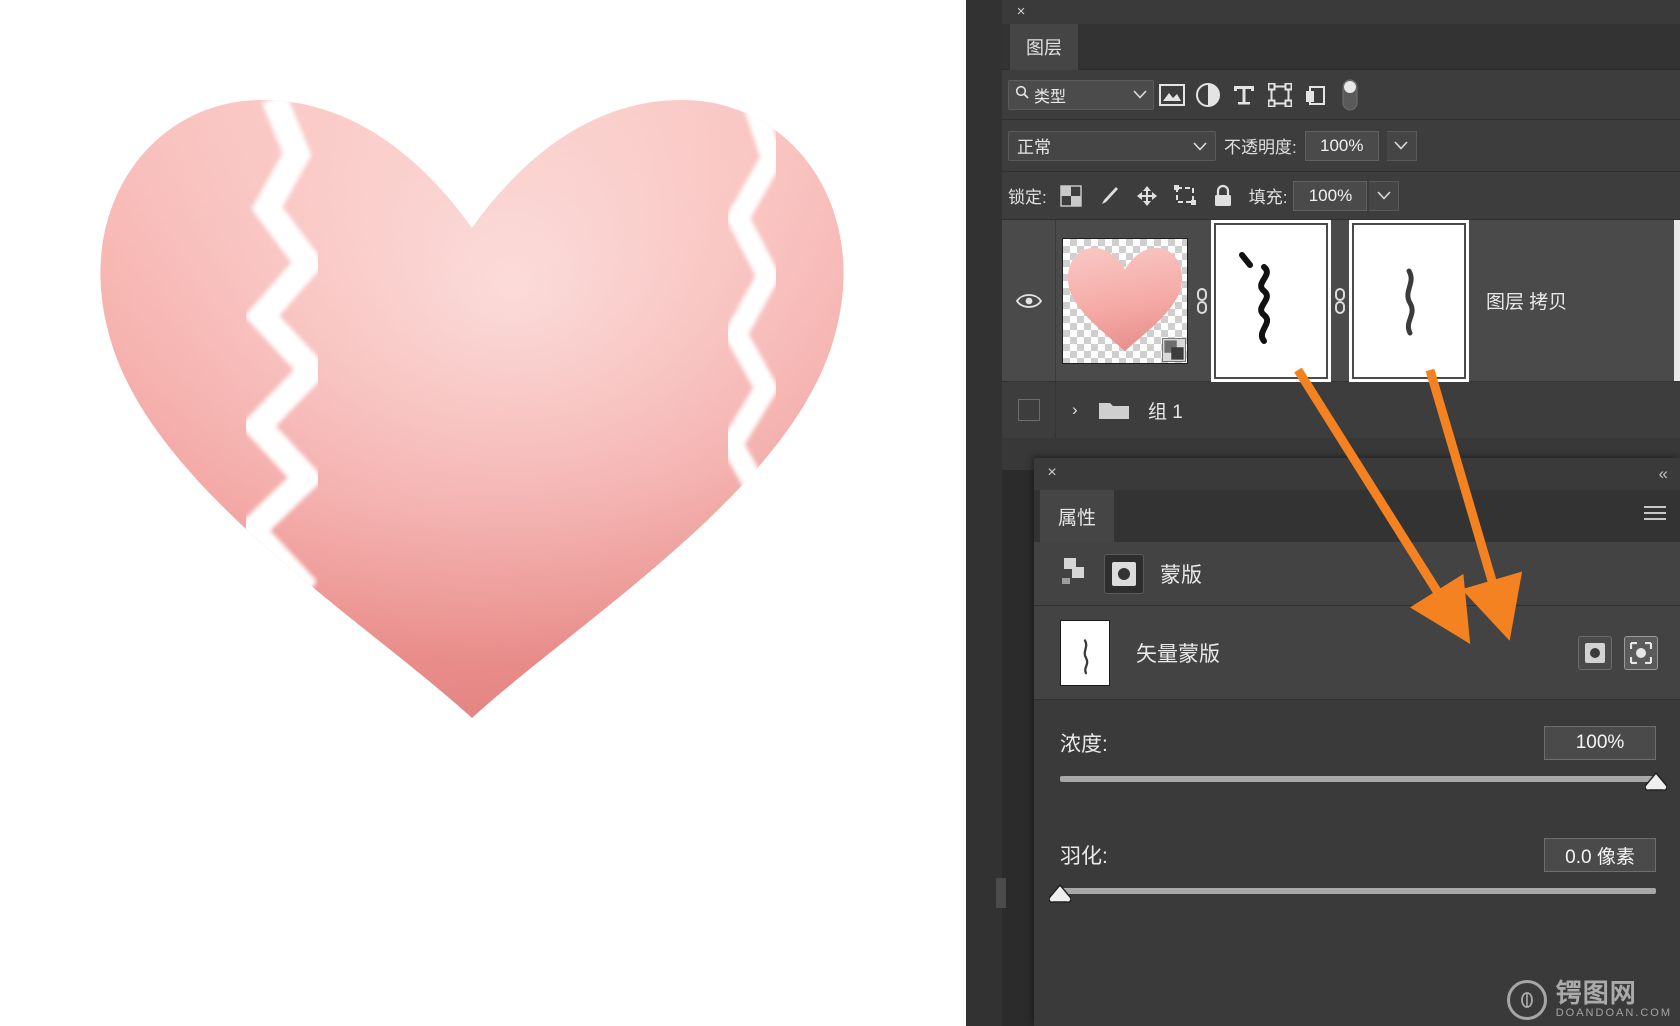 This screenshot has height=1026, width=1680. I want to click on watermark: 锷图网 DOANDOAN.COM, so click(1589, 999).